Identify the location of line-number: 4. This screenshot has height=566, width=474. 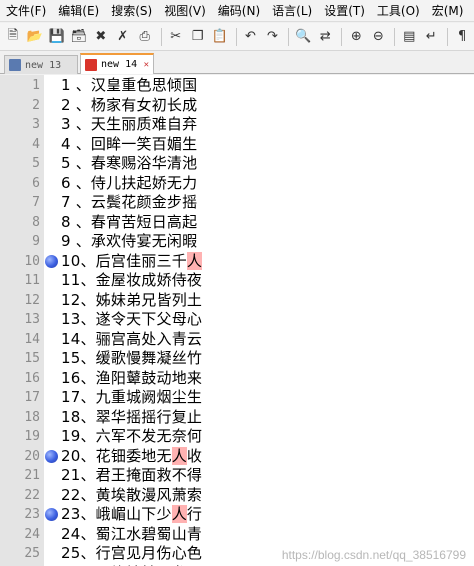
(36, 144).